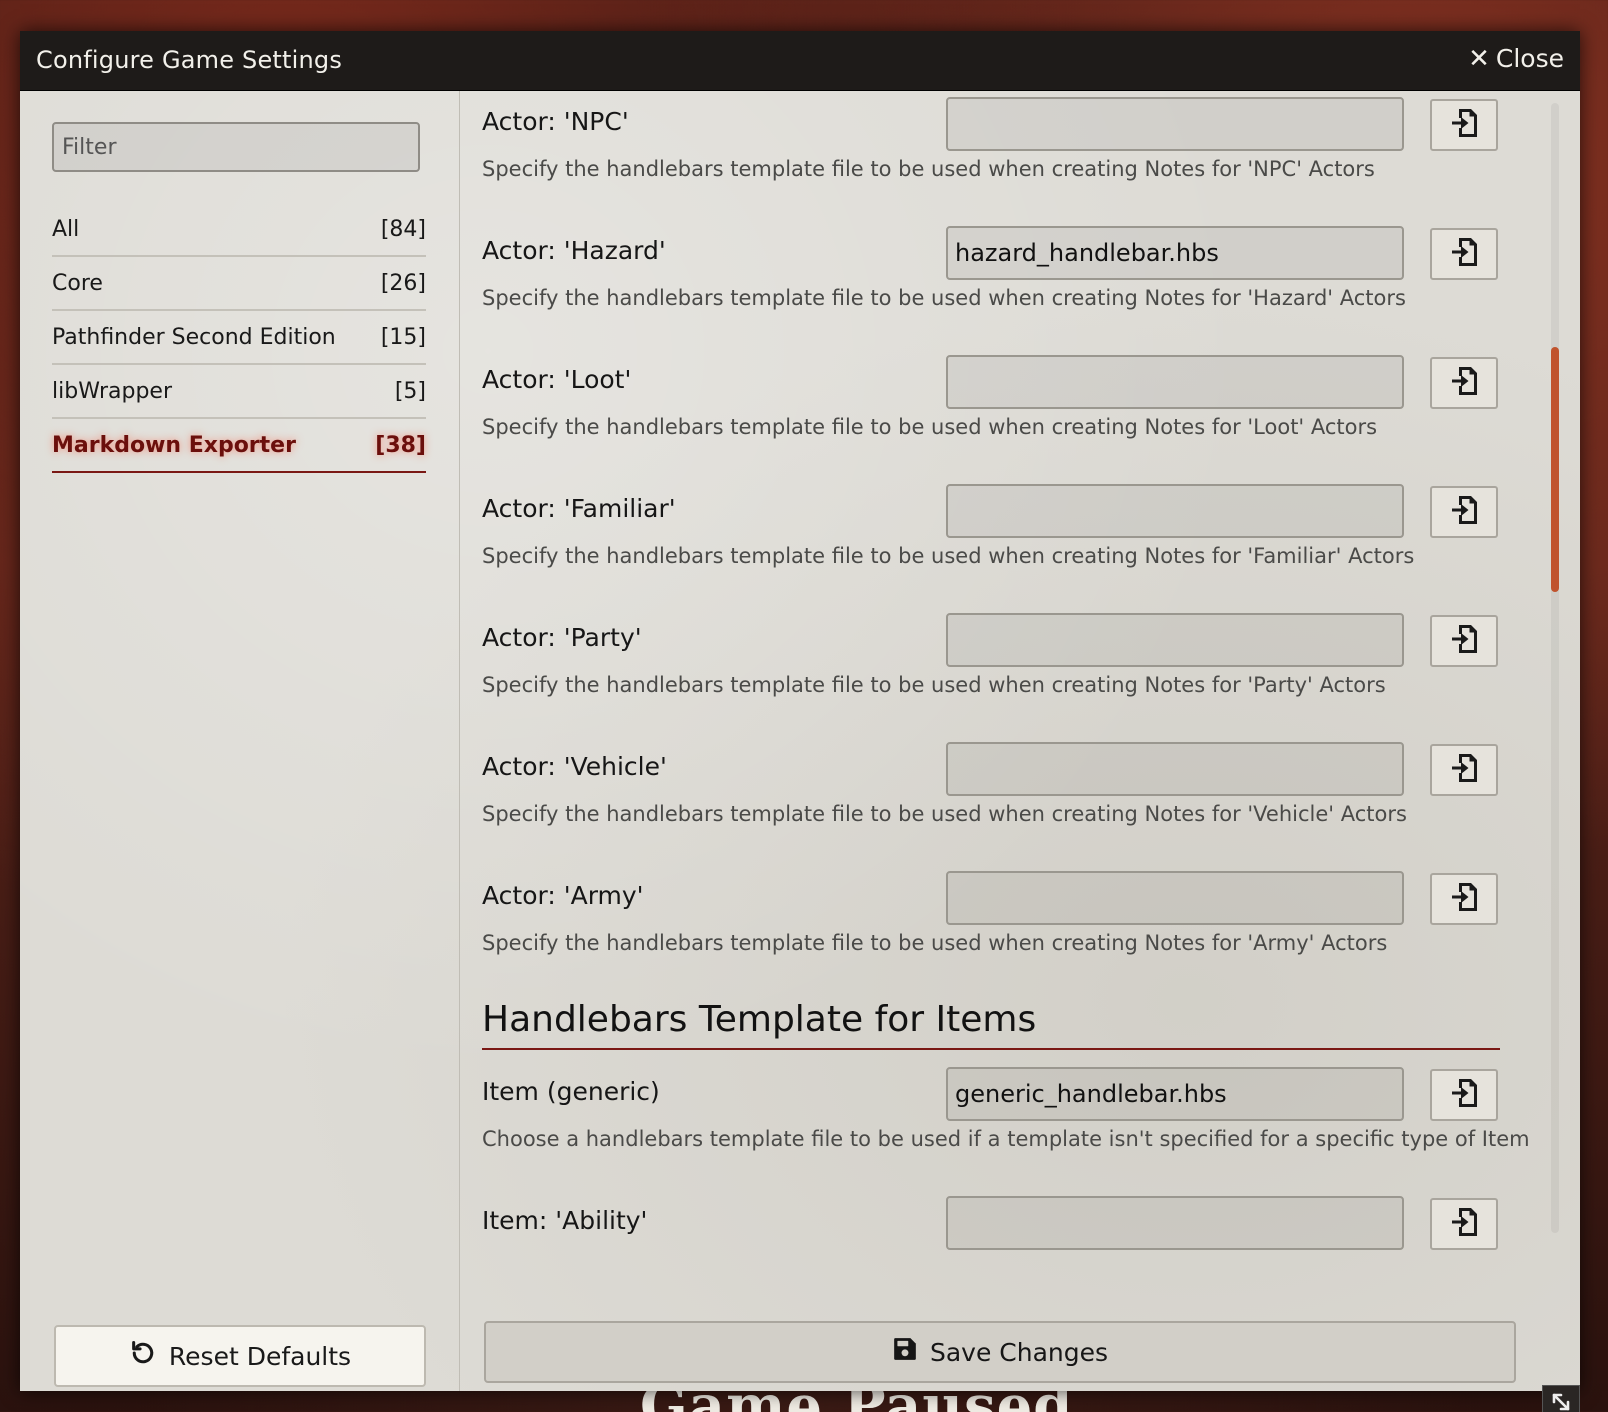 This screenshot has height=1412, width=1608. I want to click on setting-label: Actor: 'Party', so click(562, 637).